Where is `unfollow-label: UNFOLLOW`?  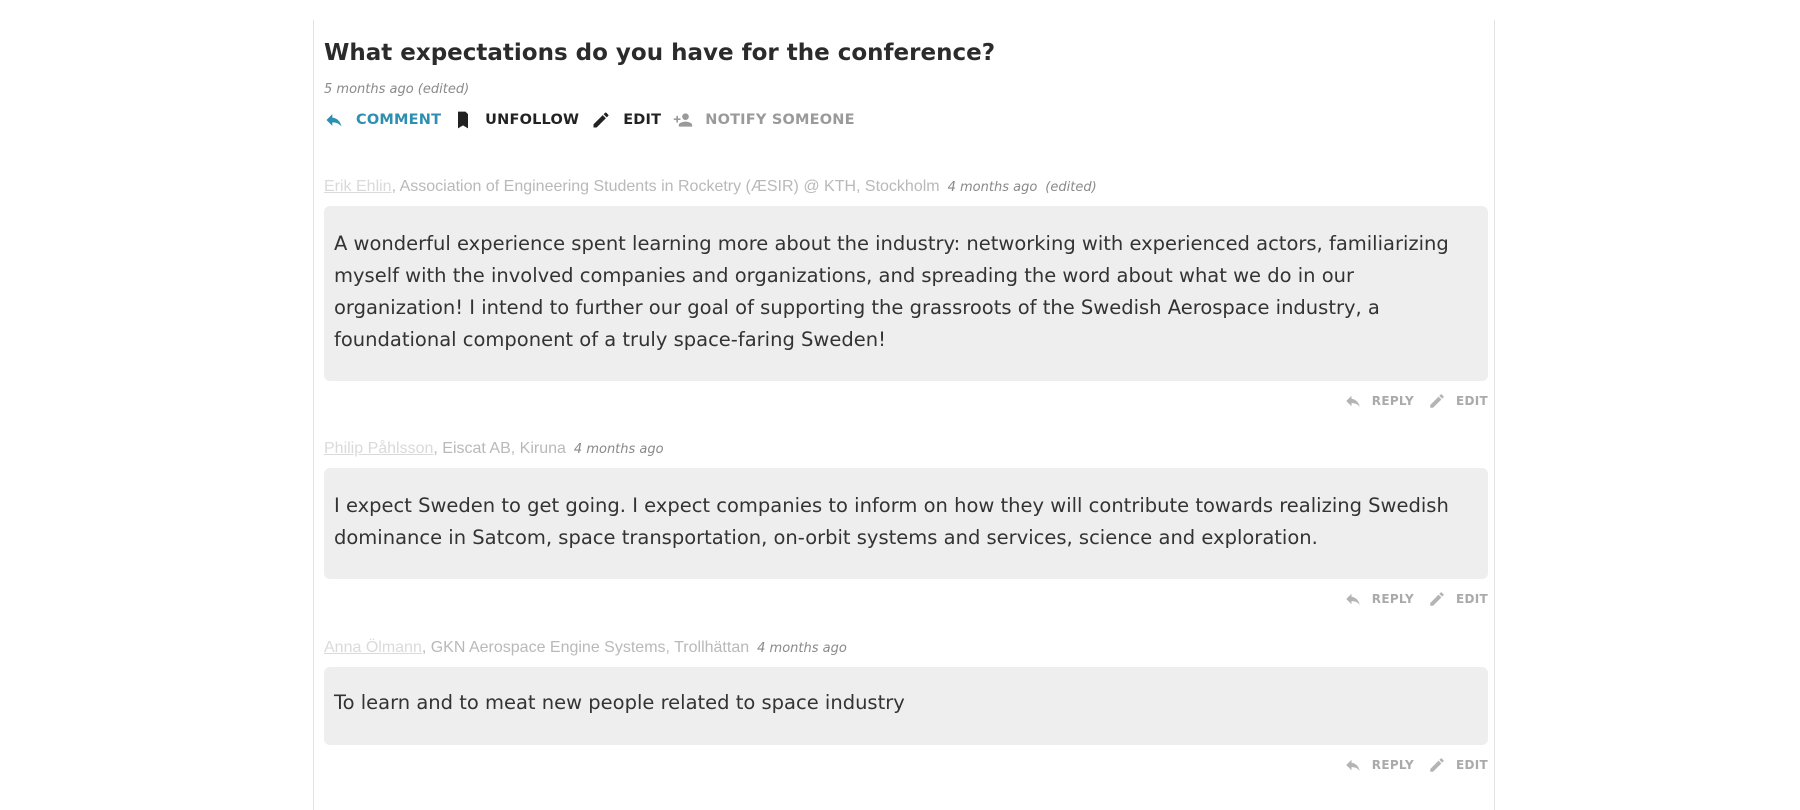 unfollow-label: UNFOLLOW is located at coordinates (532, 120).